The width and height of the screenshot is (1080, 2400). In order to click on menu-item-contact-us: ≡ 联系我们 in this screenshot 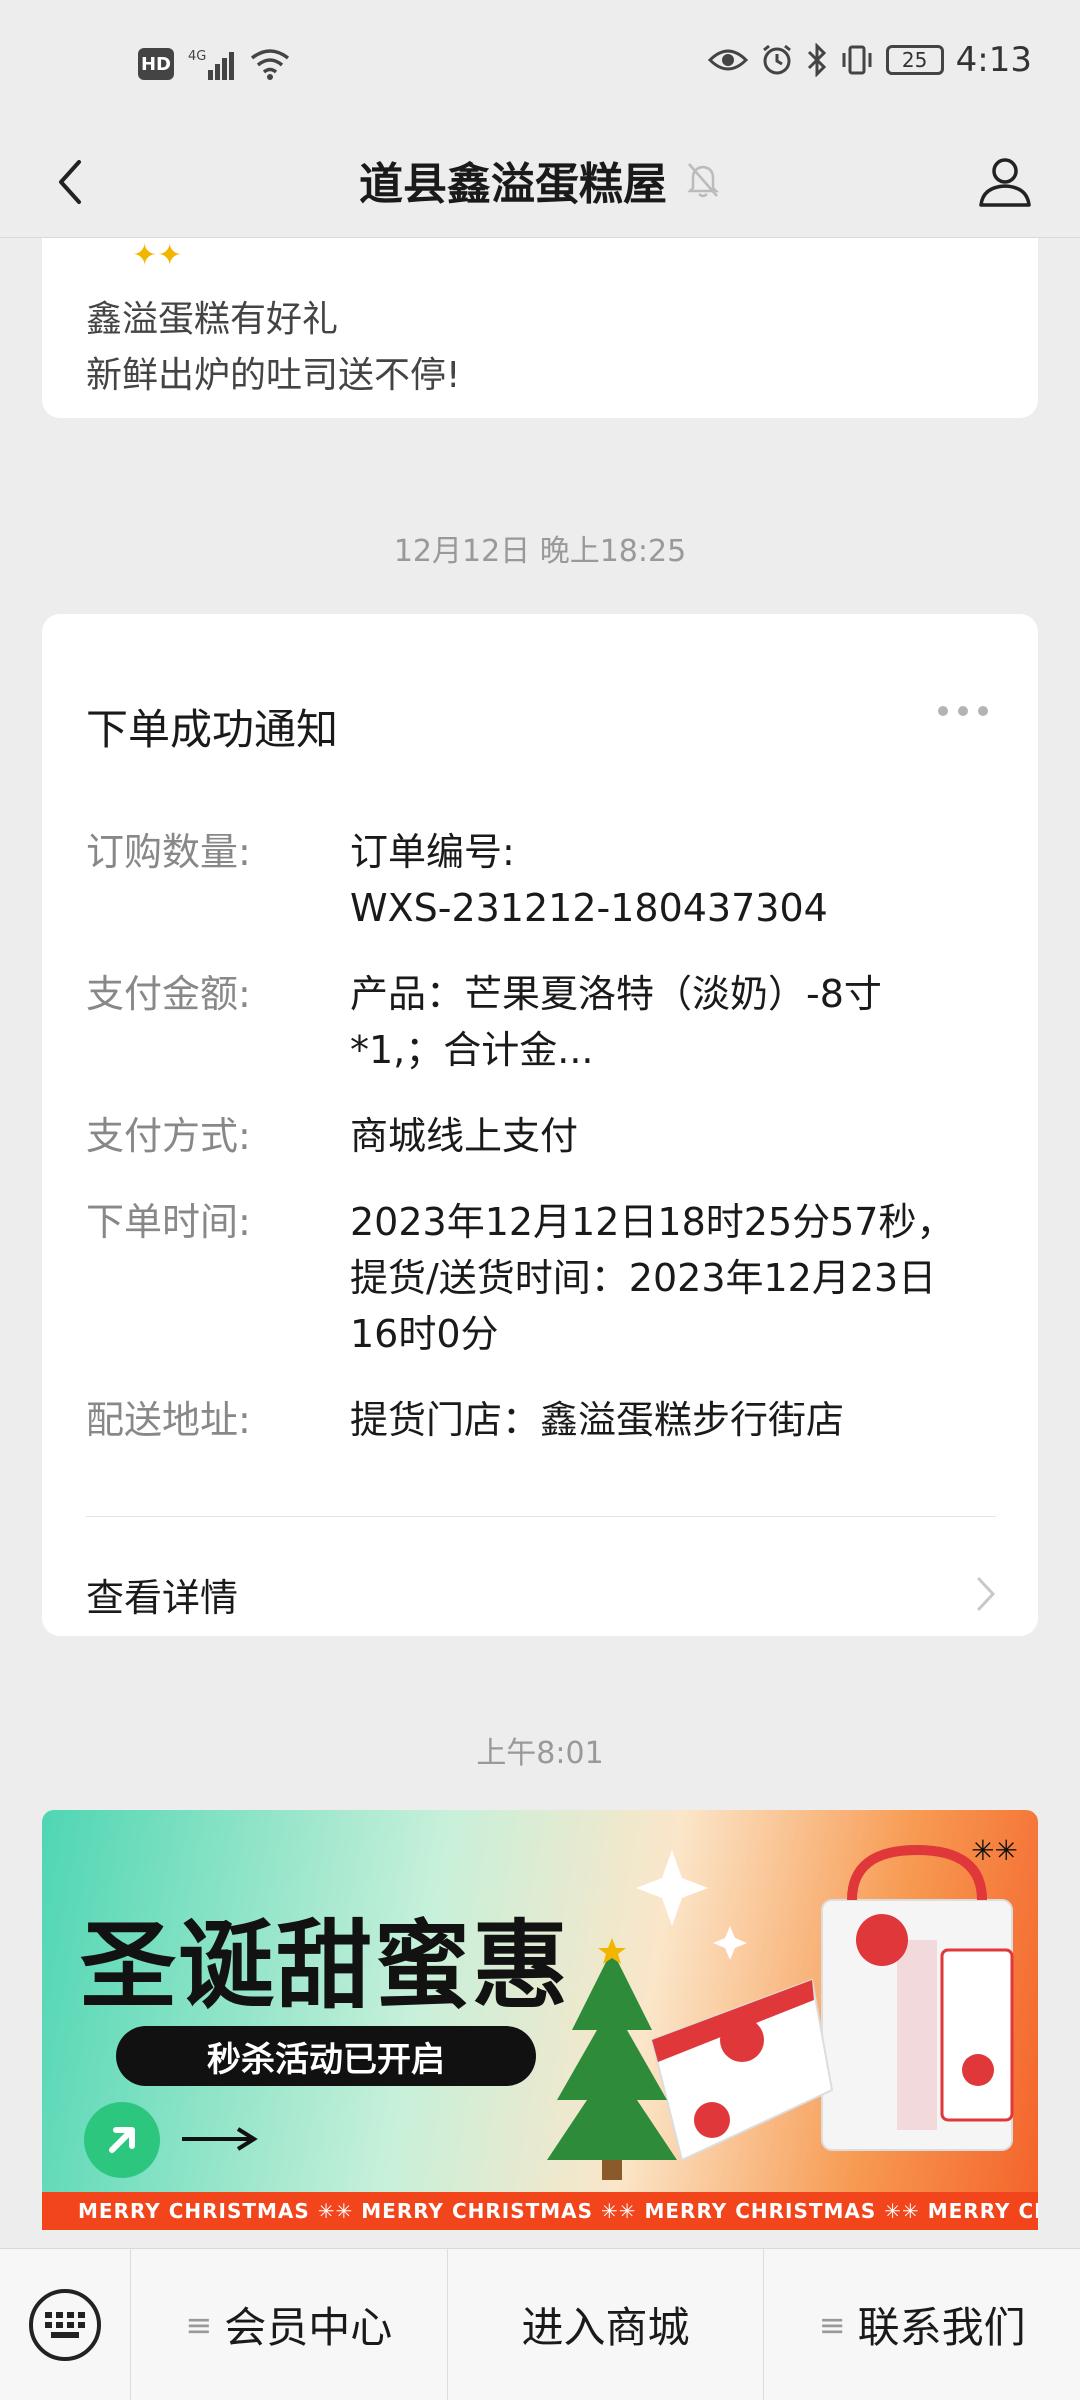, I will do `click(921, 2324)`.